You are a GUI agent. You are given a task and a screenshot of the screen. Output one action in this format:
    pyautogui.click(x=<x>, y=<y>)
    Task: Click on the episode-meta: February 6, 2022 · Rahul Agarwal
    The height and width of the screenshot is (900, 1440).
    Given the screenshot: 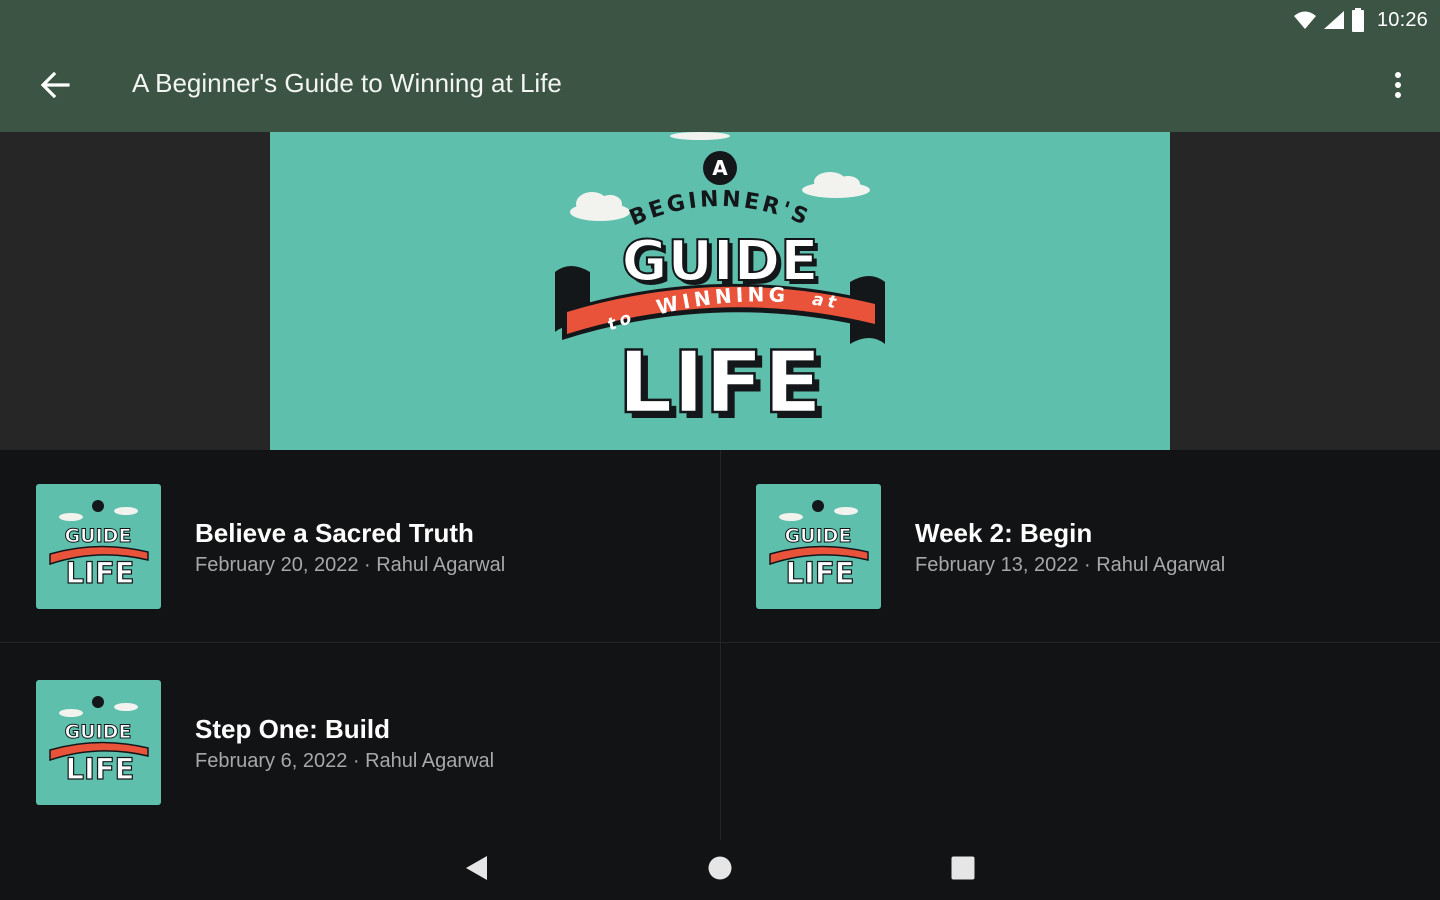 What is the action you would take?
    pyautogui.click(x=345, y=761)
    